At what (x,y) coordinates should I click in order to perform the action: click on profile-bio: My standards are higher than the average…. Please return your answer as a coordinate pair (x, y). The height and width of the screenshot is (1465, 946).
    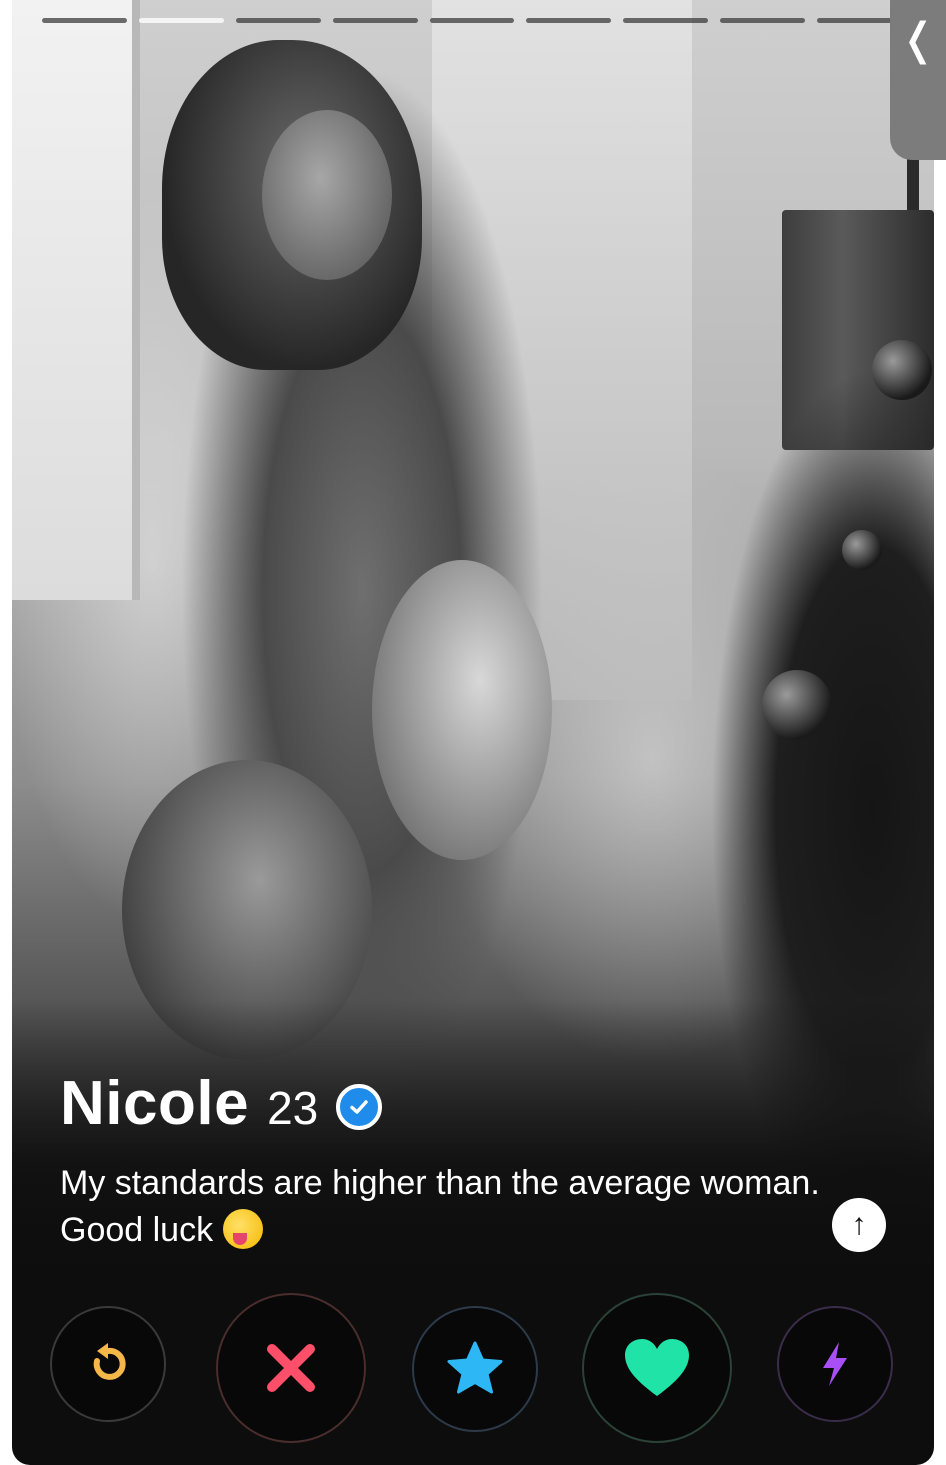
    Looking at the image, I should click on (445, 1207).